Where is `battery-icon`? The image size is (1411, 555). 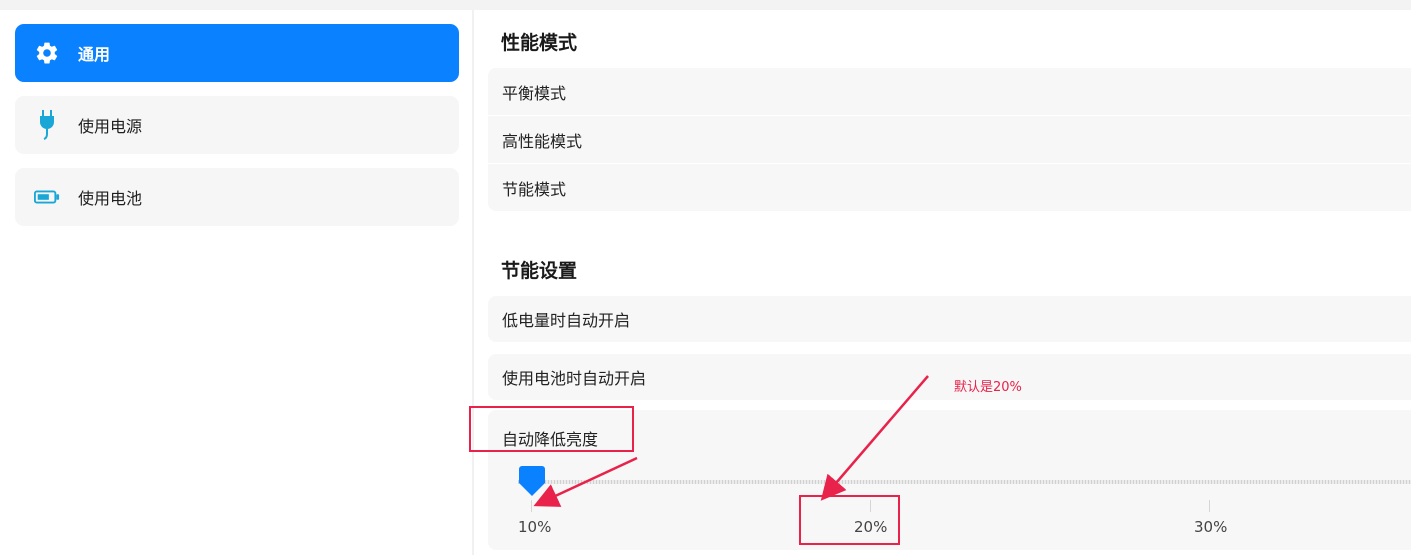 battery-icon is located at coordinates (47, 197).